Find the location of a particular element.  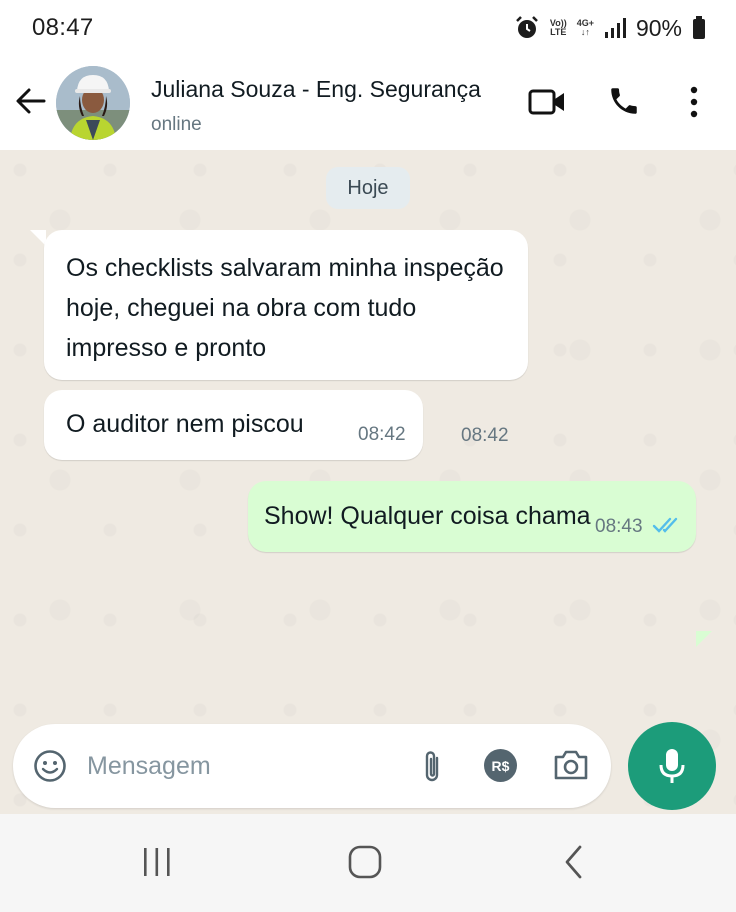

battery-percent: 90% is located at coordinates (658, 27).